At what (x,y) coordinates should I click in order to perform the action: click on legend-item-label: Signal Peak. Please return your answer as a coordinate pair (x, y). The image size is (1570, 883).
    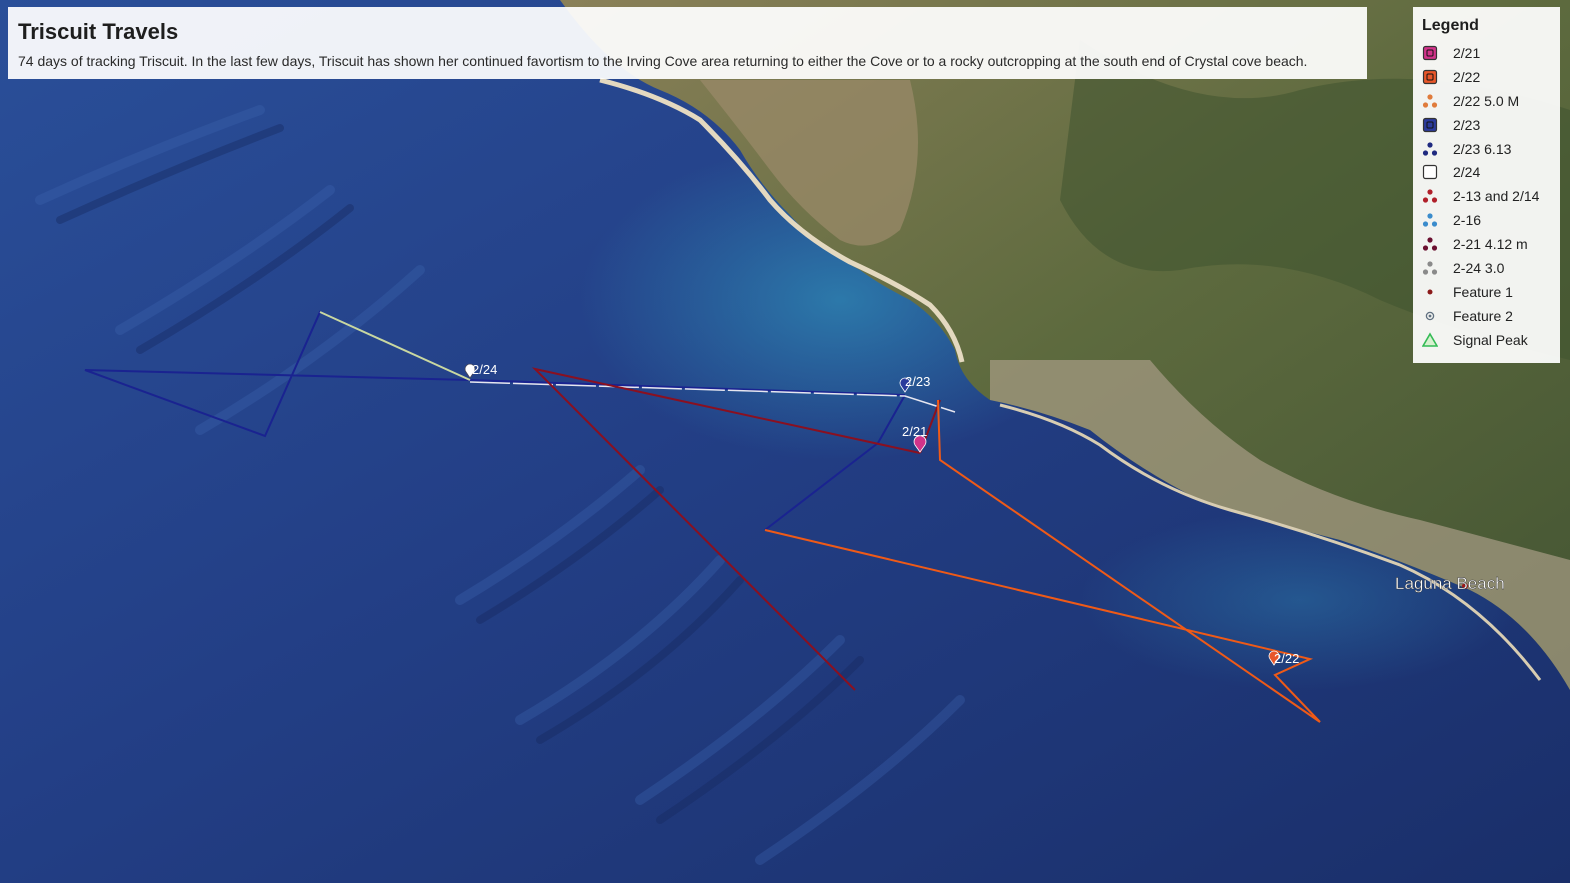
    Looking at the image, I should click on (1490, 339).